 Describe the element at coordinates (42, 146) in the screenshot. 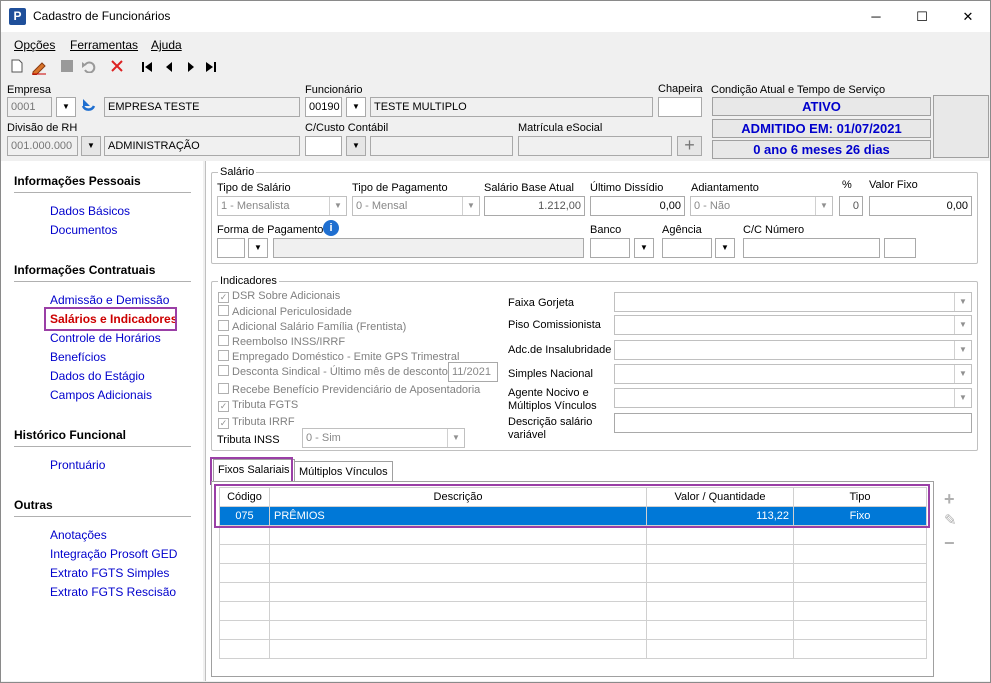

I see `divisao-code-field: 001.000.000` at that location.